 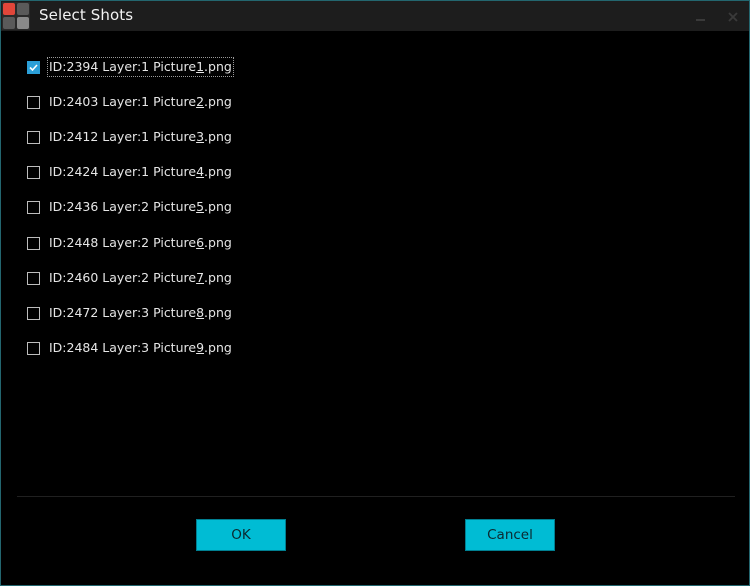 I want to click on shot-item: ID:2472 Layer:3 Picture8.png, so click(x=130, y=313).